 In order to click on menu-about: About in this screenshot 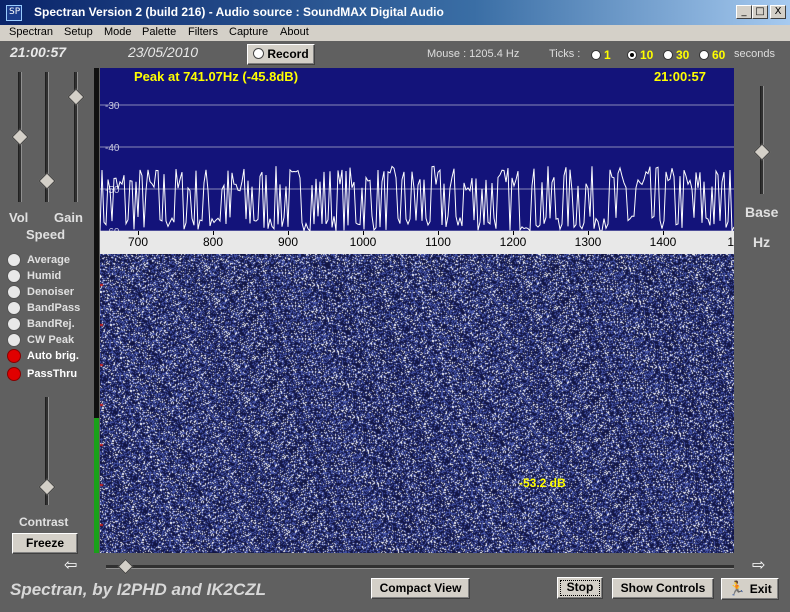, I will do `click(294, 32)`.